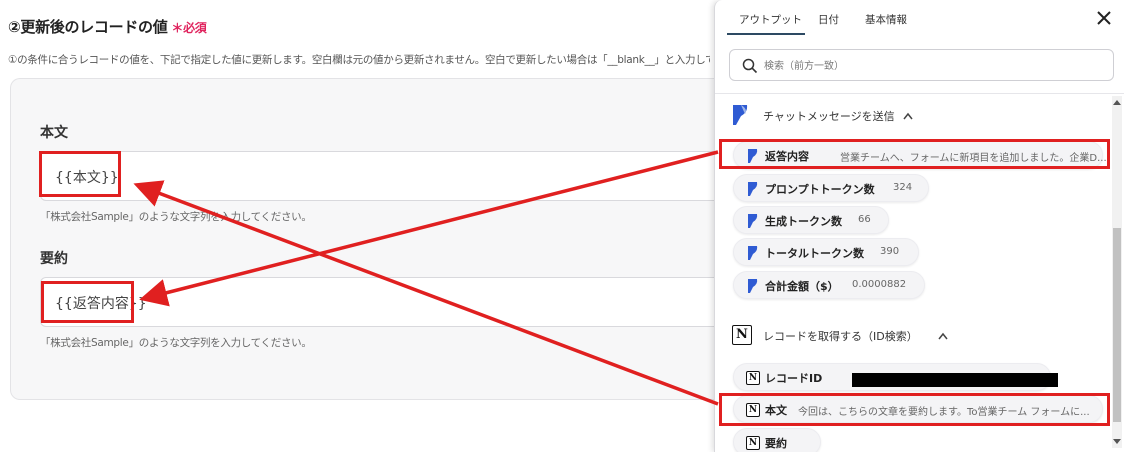  What do you see at coordinates (814, 253) in the screenshot?
I see `chip-label: トータルトークン数` at bounding box center [814, 253].